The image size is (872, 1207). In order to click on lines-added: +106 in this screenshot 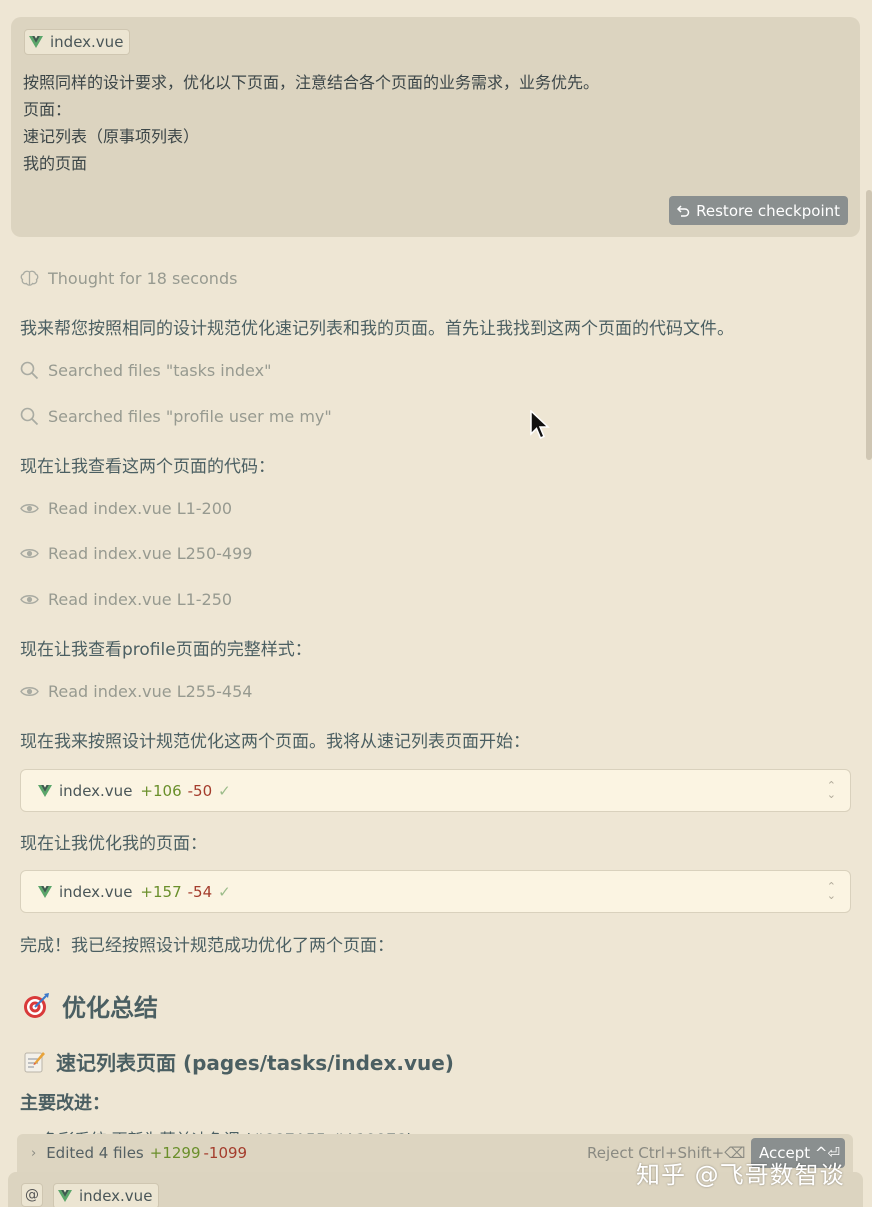, I will do `click(161, 790)`.